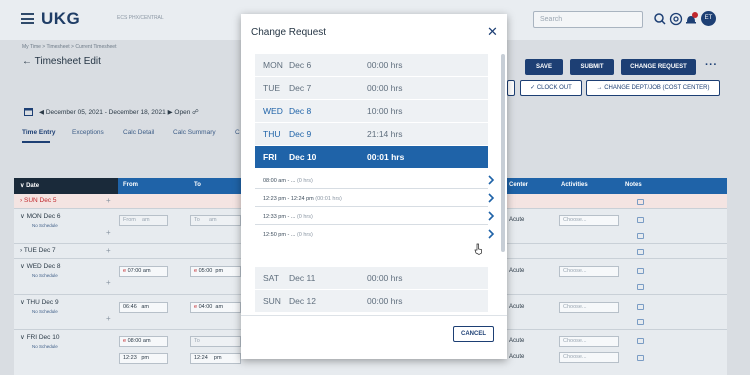 The image size is (750, 375). What do you see at coordinates (41, 112) in the screenshot?
I see `previous-period-icon: ◀` at bounding box center [41, 112].